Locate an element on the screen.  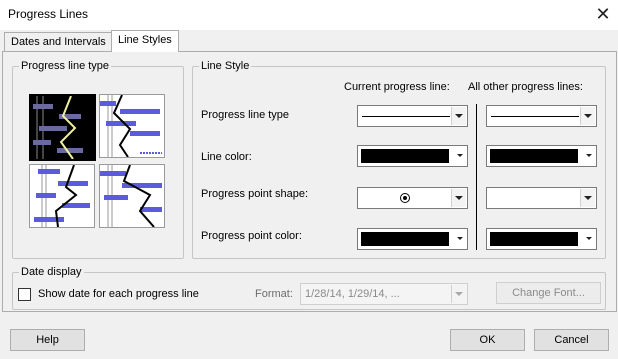
all-other-progress-lines-header: All other progress lines: is located at coordinates (525, 87).